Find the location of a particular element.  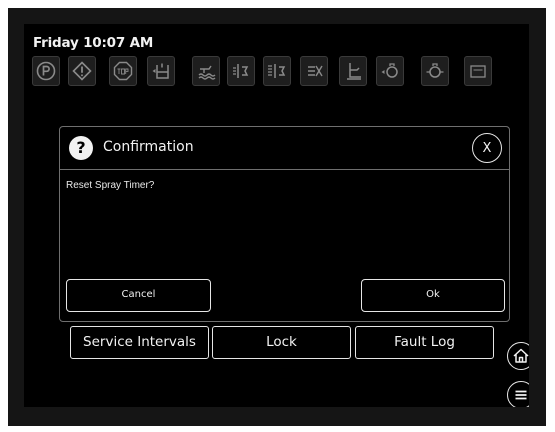

parking-brake-icon is located at coordinates (46, 71).